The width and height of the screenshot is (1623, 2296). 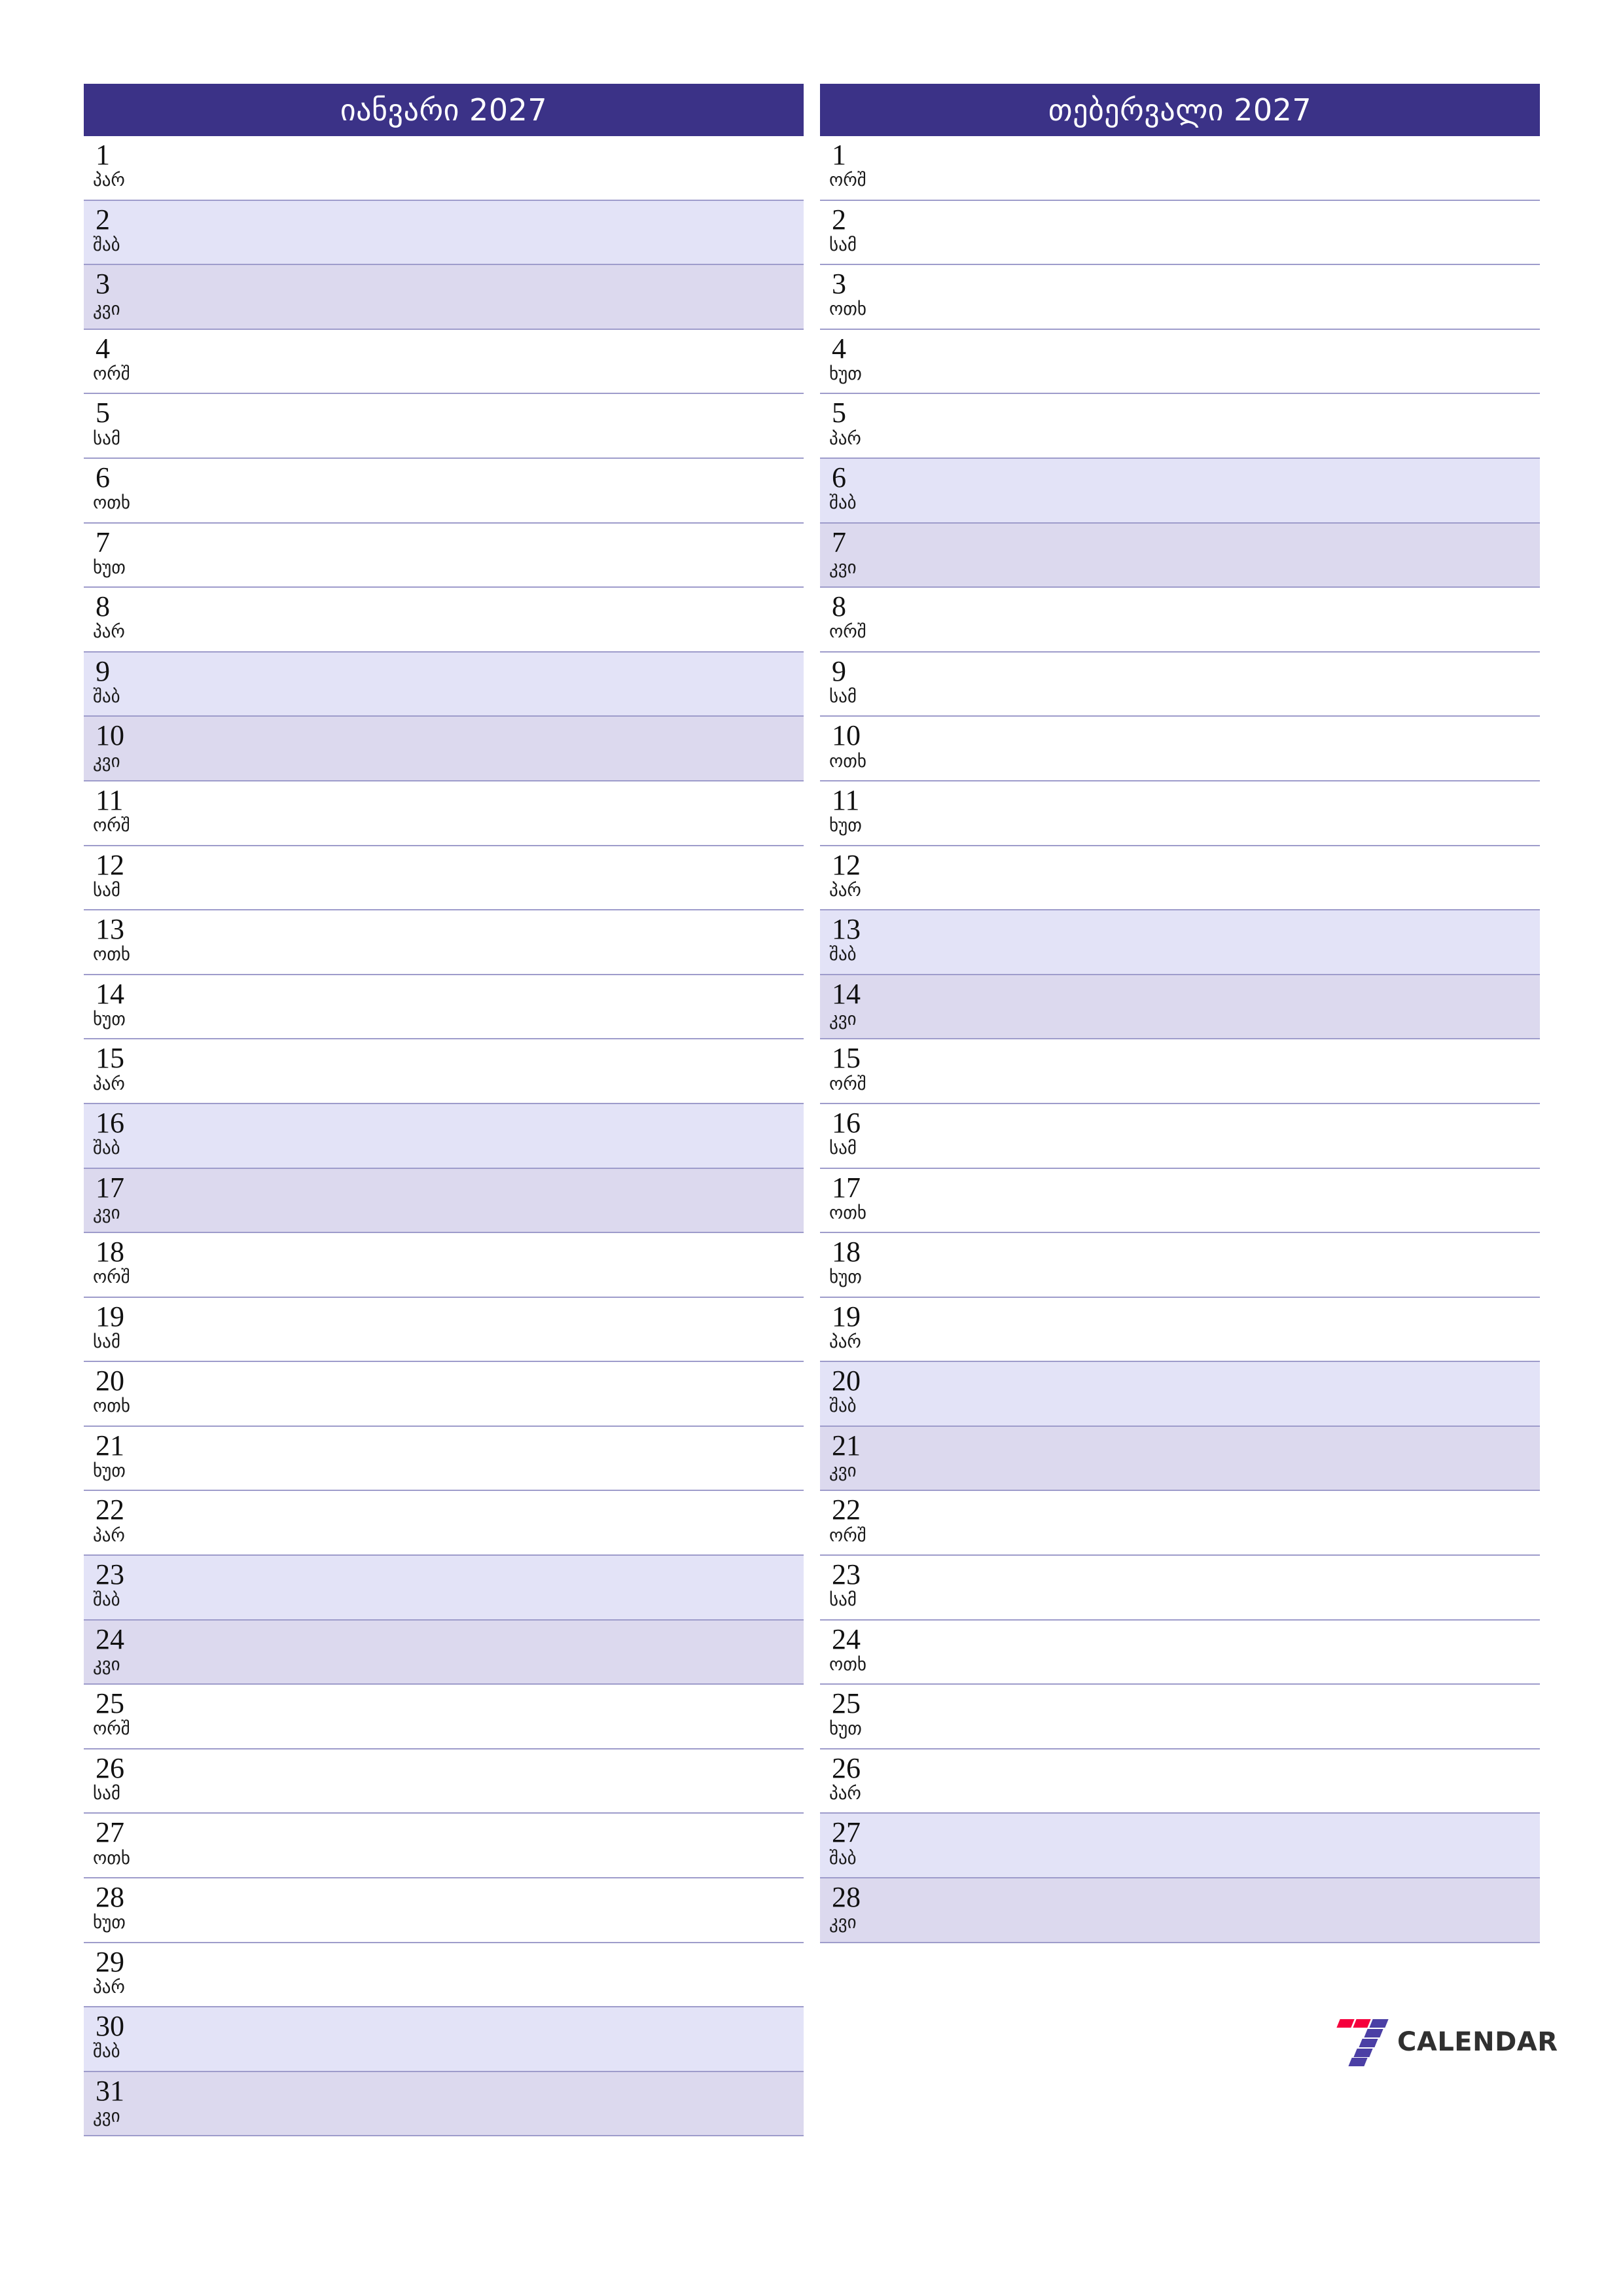 I want to click on day-row: 5 პარ, so click(x=1180, y=426).